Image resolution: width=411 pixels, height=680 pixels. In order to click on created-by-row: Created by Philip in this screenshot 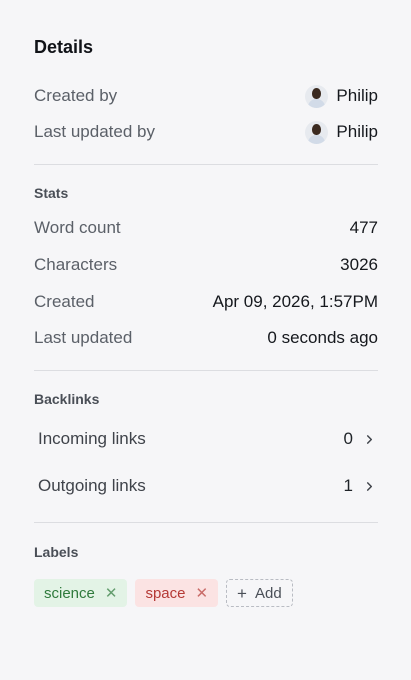, I will do `click(206, 96)`.